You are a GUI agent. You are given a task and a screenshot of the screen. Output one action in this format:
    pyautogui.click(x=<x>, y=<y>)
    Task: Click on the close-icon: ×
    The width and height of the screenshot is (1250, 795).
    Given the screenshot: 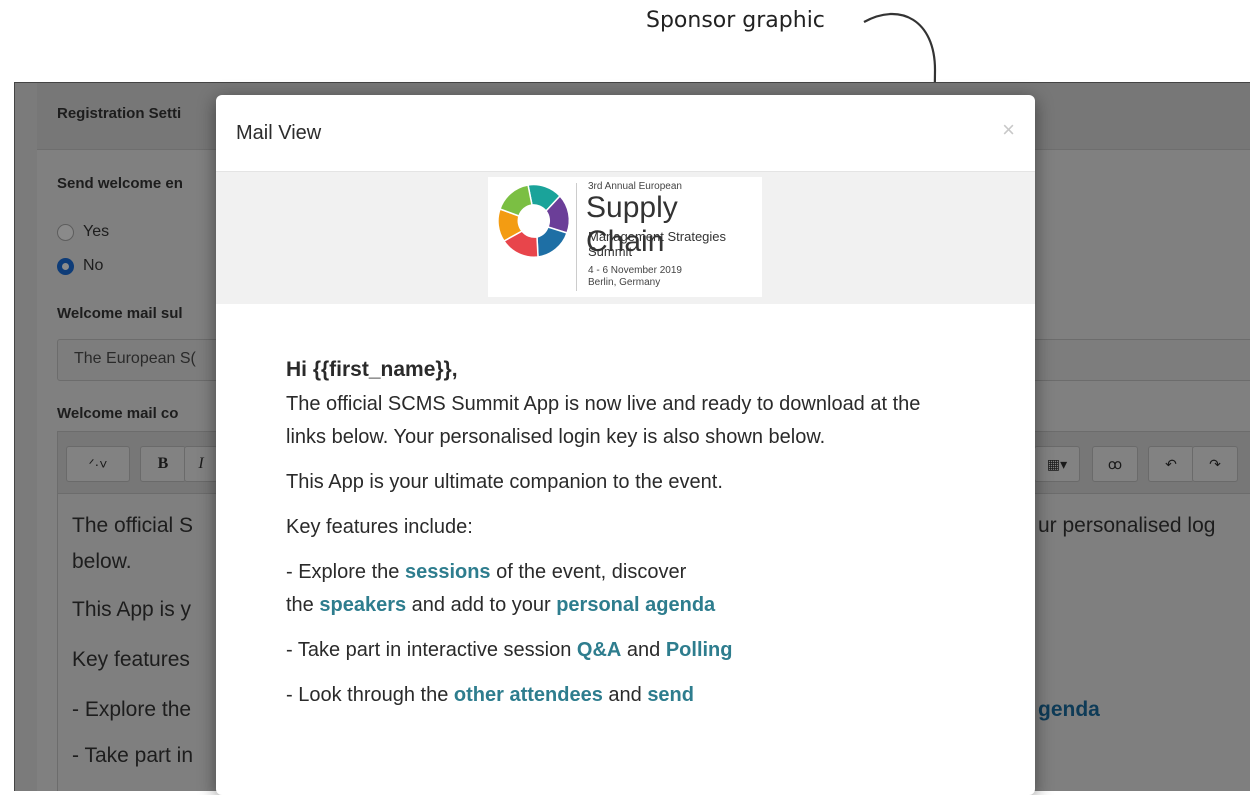 What is the action you would take?
    pyautogui.click(x=1008, y=130)
    